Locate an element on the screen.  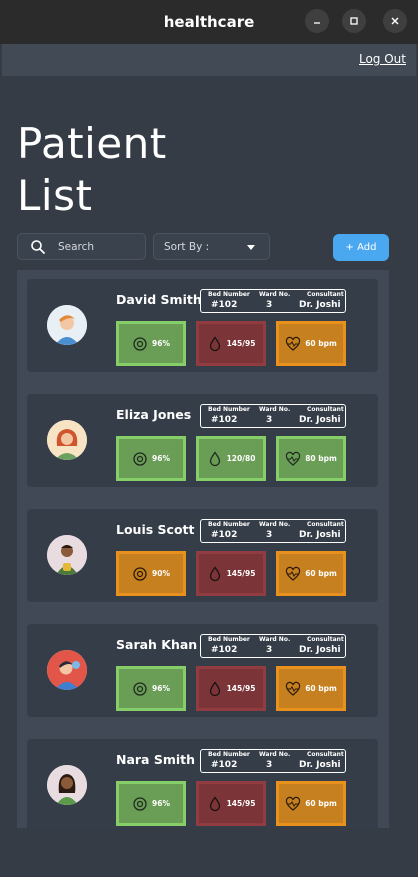
close-icon is located at coordinates (395, 21).